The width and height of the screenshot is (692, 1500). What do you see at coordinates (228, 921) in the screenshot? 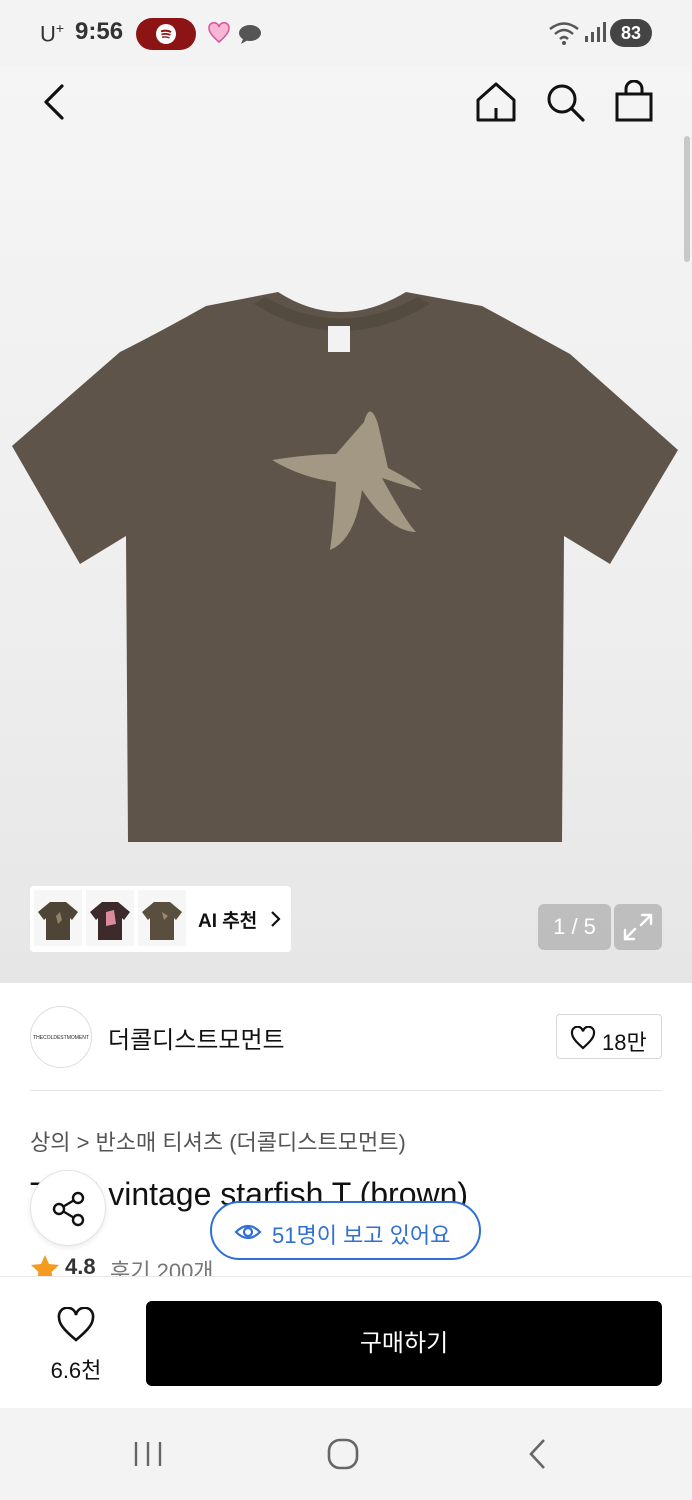
I see `ai-recommend-label: AI 추천` at bounding box center [228, 921].